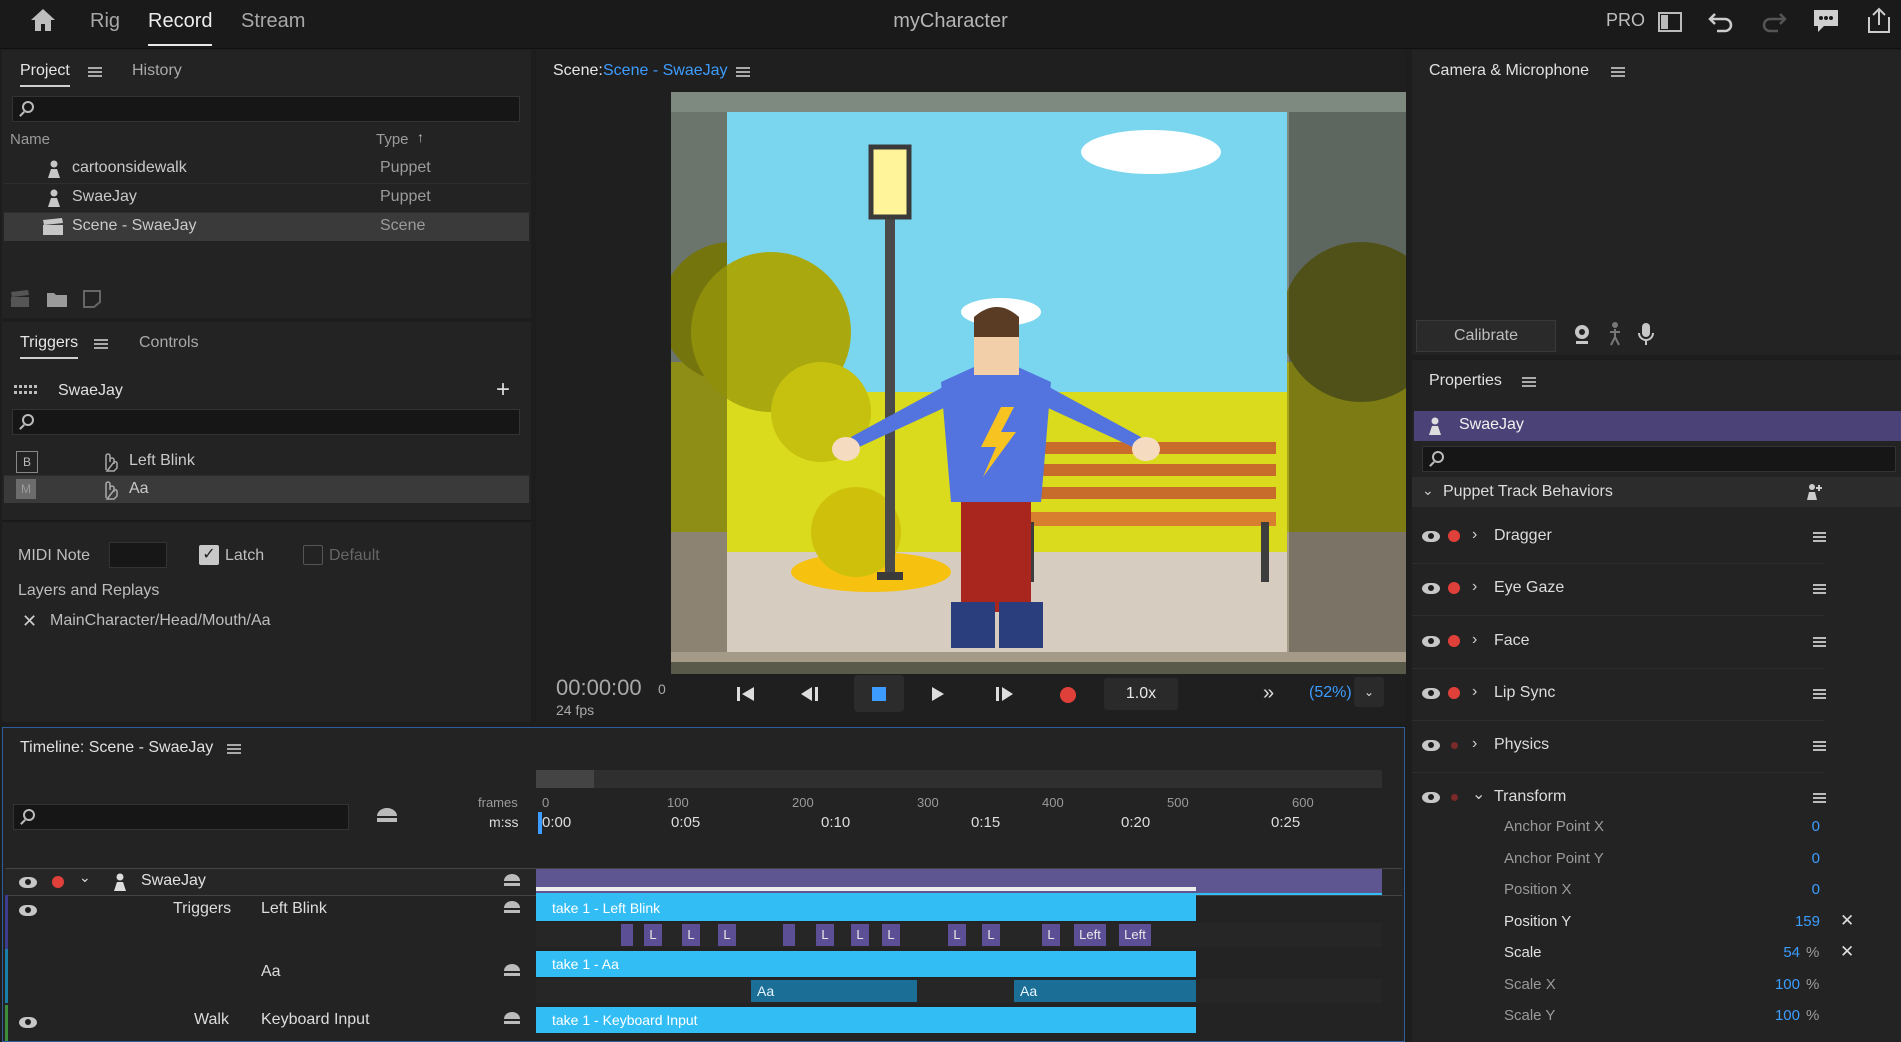 The image size is (1901, 1042). Describe the element at coordinates (266, 198) in the screenshot. I see `list-item: SwaeJay Puppet` at that location.